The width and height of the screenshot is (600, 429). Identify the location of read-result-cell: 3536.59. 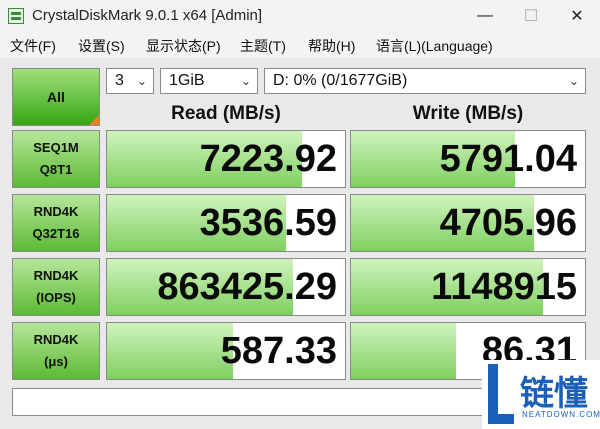
(226, 223).